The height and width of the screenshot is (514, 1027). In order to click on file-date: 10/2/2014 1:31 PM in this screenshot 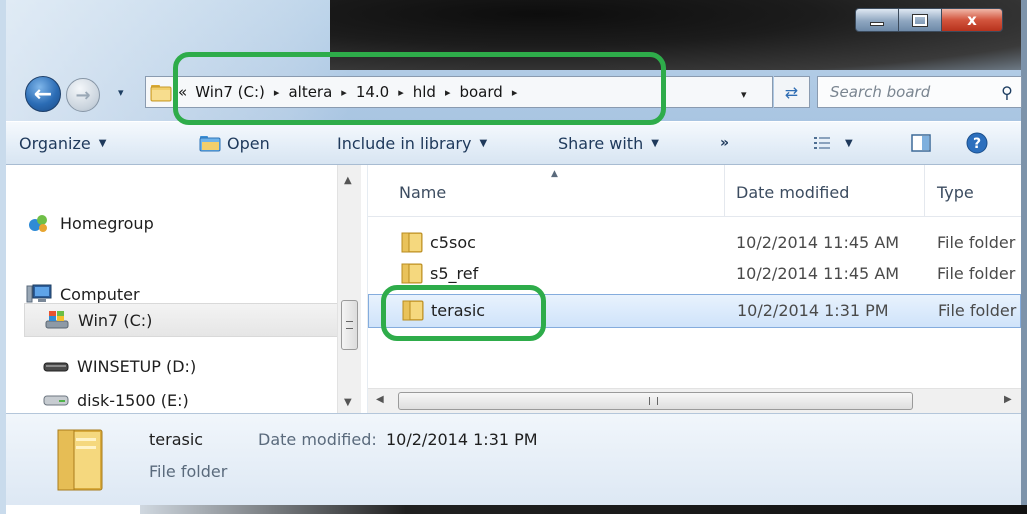, I will do `click(813, 310)`.